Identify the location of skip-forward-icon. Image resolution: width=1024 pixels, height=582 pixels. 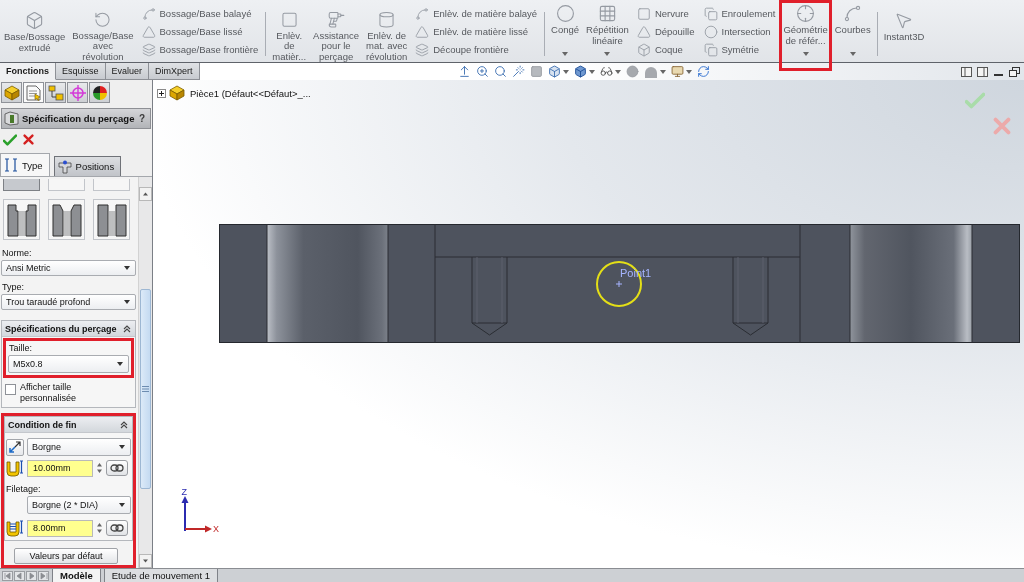
(43, 575).